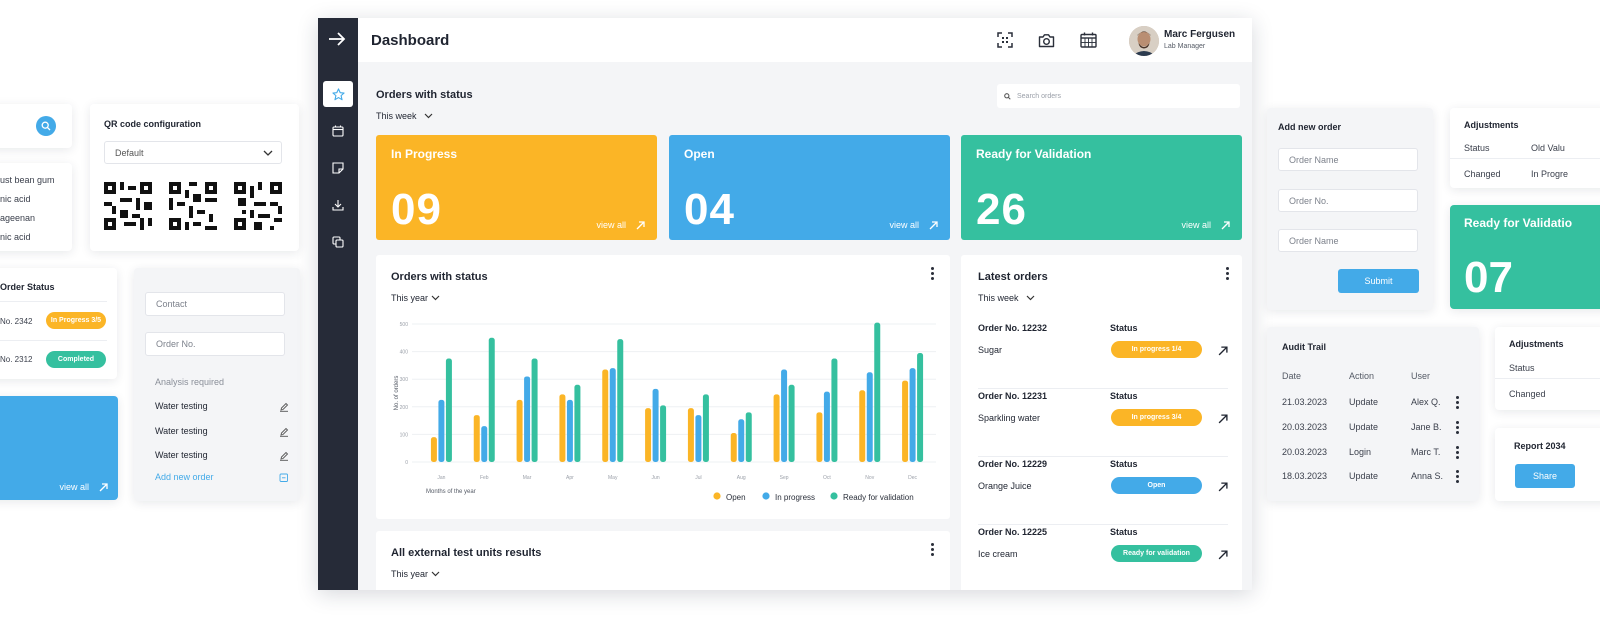 The image size is (1600, 635). Describe the element at coordinates (17, 218) in the screenshot. I see `list-item: ageenan` at that location.